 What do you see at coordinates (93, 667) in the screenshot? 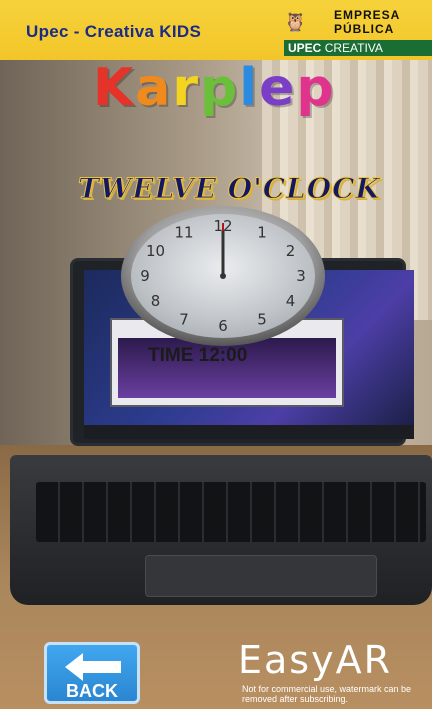
I see `left-arrow-icon` at bounding box center [93, 667].